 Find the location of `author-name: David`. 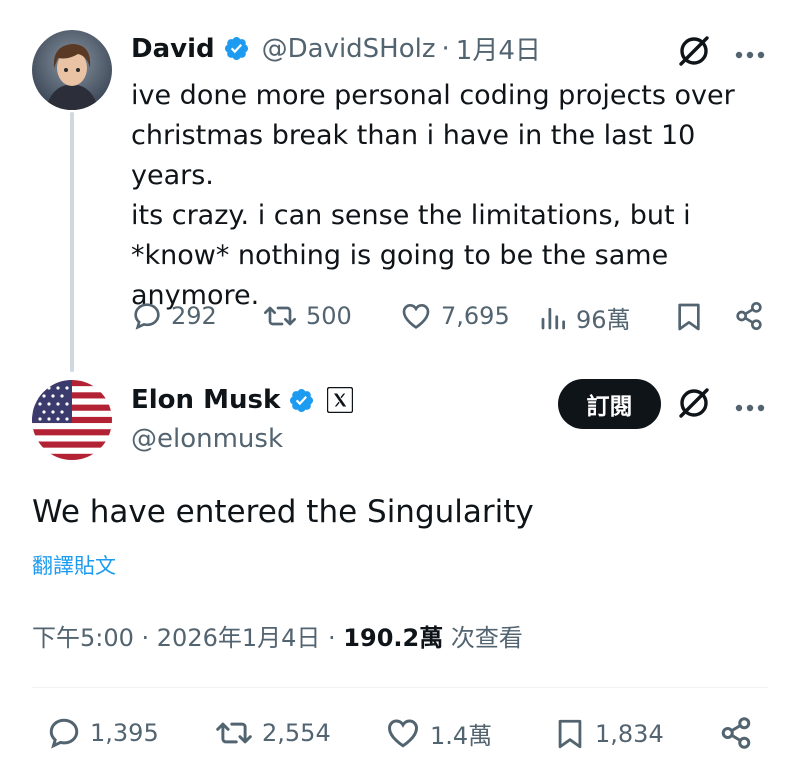

author-name: David is located at coordinates (173, 49).